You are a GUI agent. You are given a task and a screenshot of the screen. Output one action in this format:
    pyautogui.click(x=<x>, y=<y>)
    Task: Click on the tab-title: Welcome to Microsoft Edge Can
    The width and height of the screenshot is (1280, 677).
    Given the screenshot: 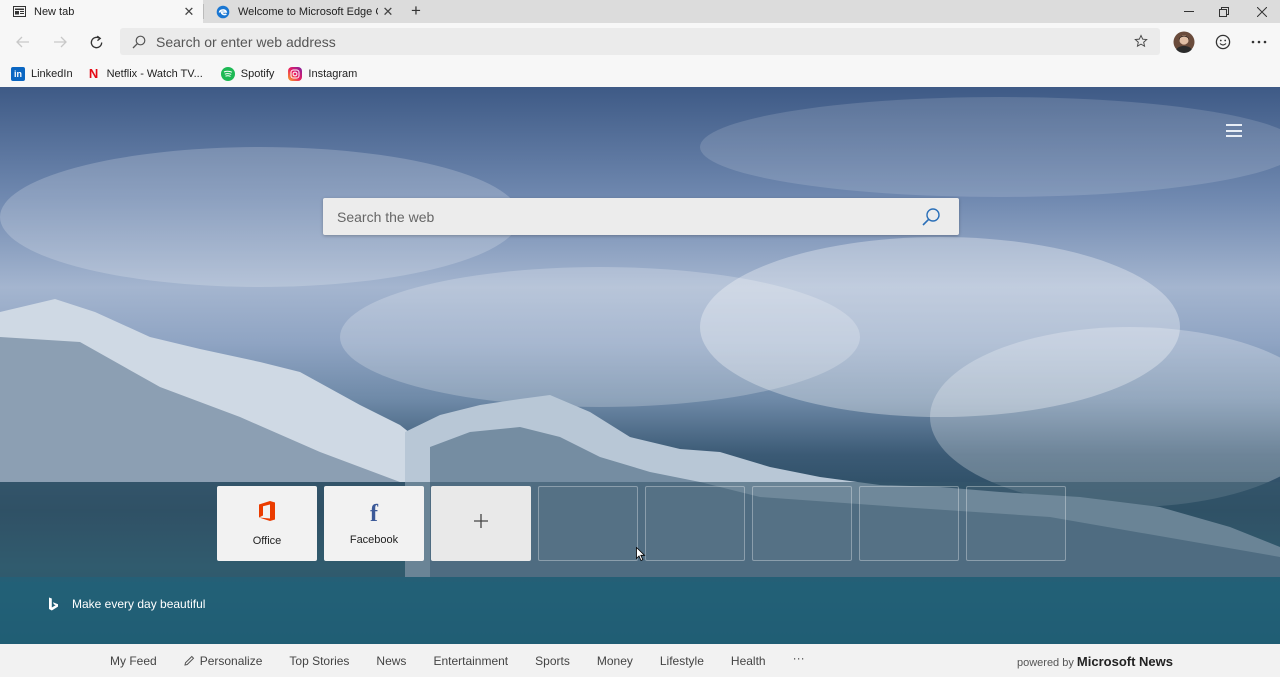 What is the action you would take?
    pyautogui.click(x=308, y=11)
    